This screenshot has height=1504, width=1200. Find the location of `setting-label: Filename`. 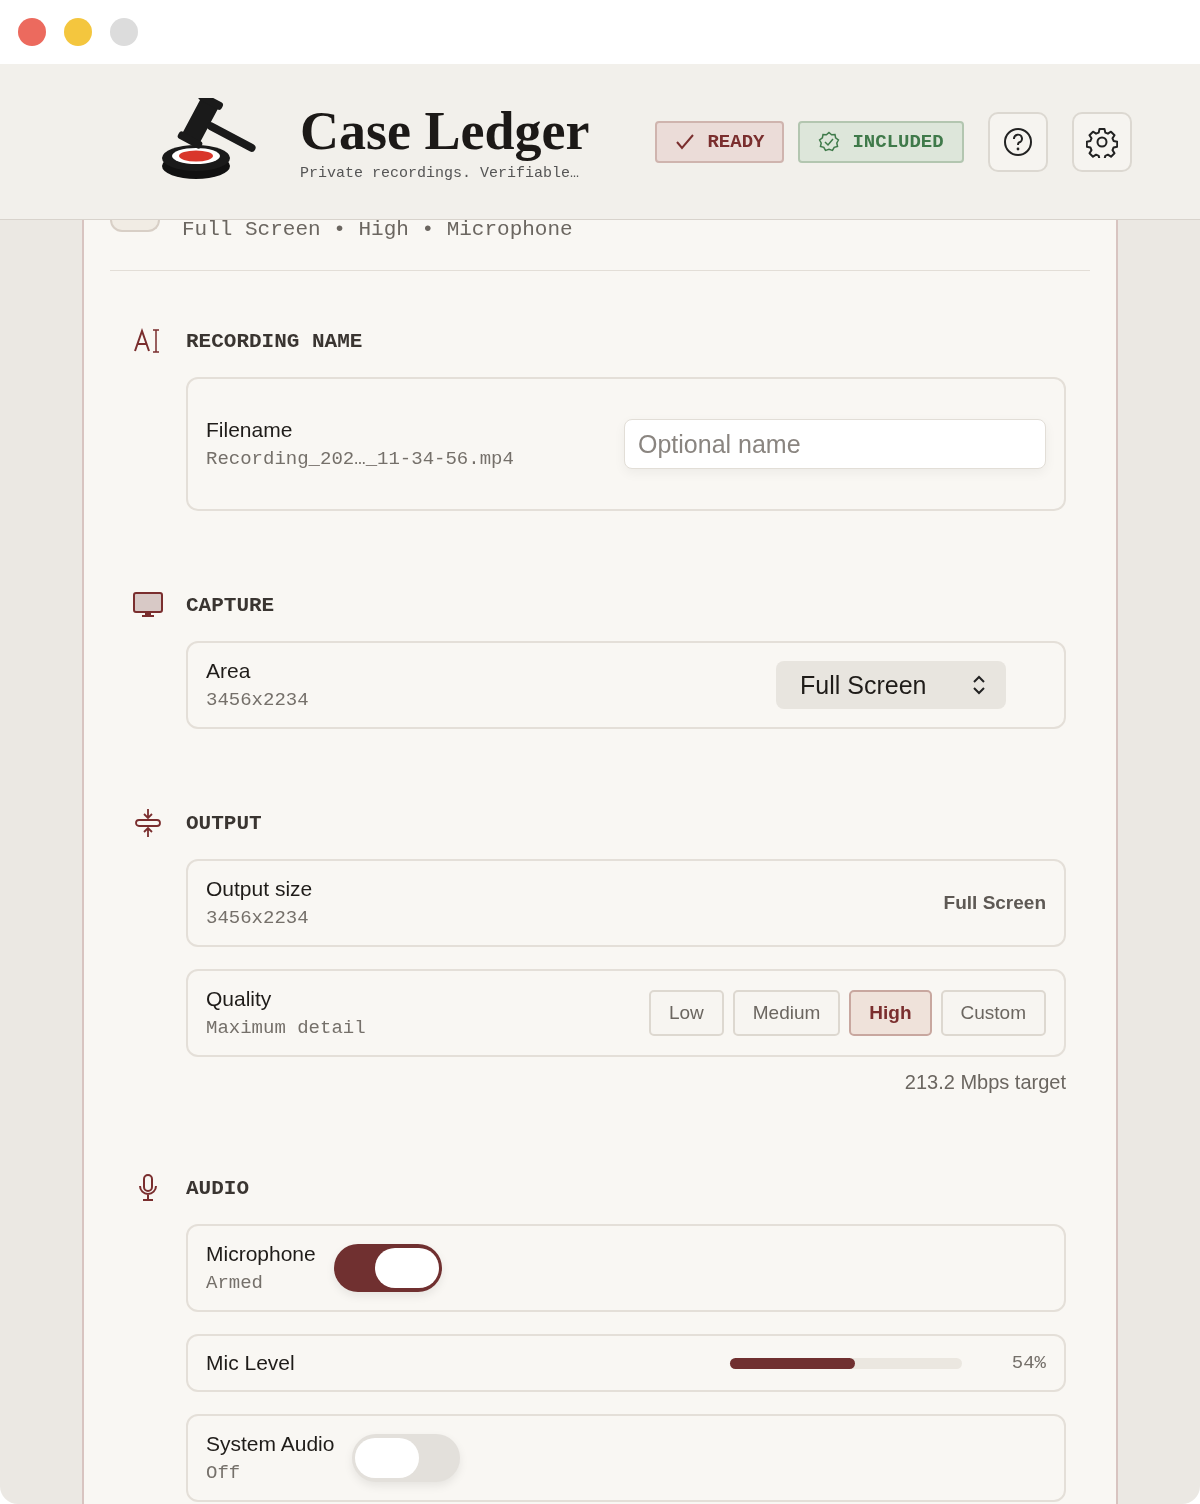

setting-label: Filename is located at coordinates (250, 430).